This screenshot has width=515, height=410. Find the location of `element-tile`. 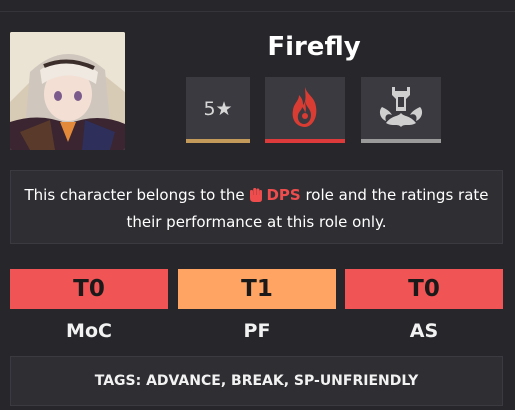

element-tile is located at coordinates (305, 110).